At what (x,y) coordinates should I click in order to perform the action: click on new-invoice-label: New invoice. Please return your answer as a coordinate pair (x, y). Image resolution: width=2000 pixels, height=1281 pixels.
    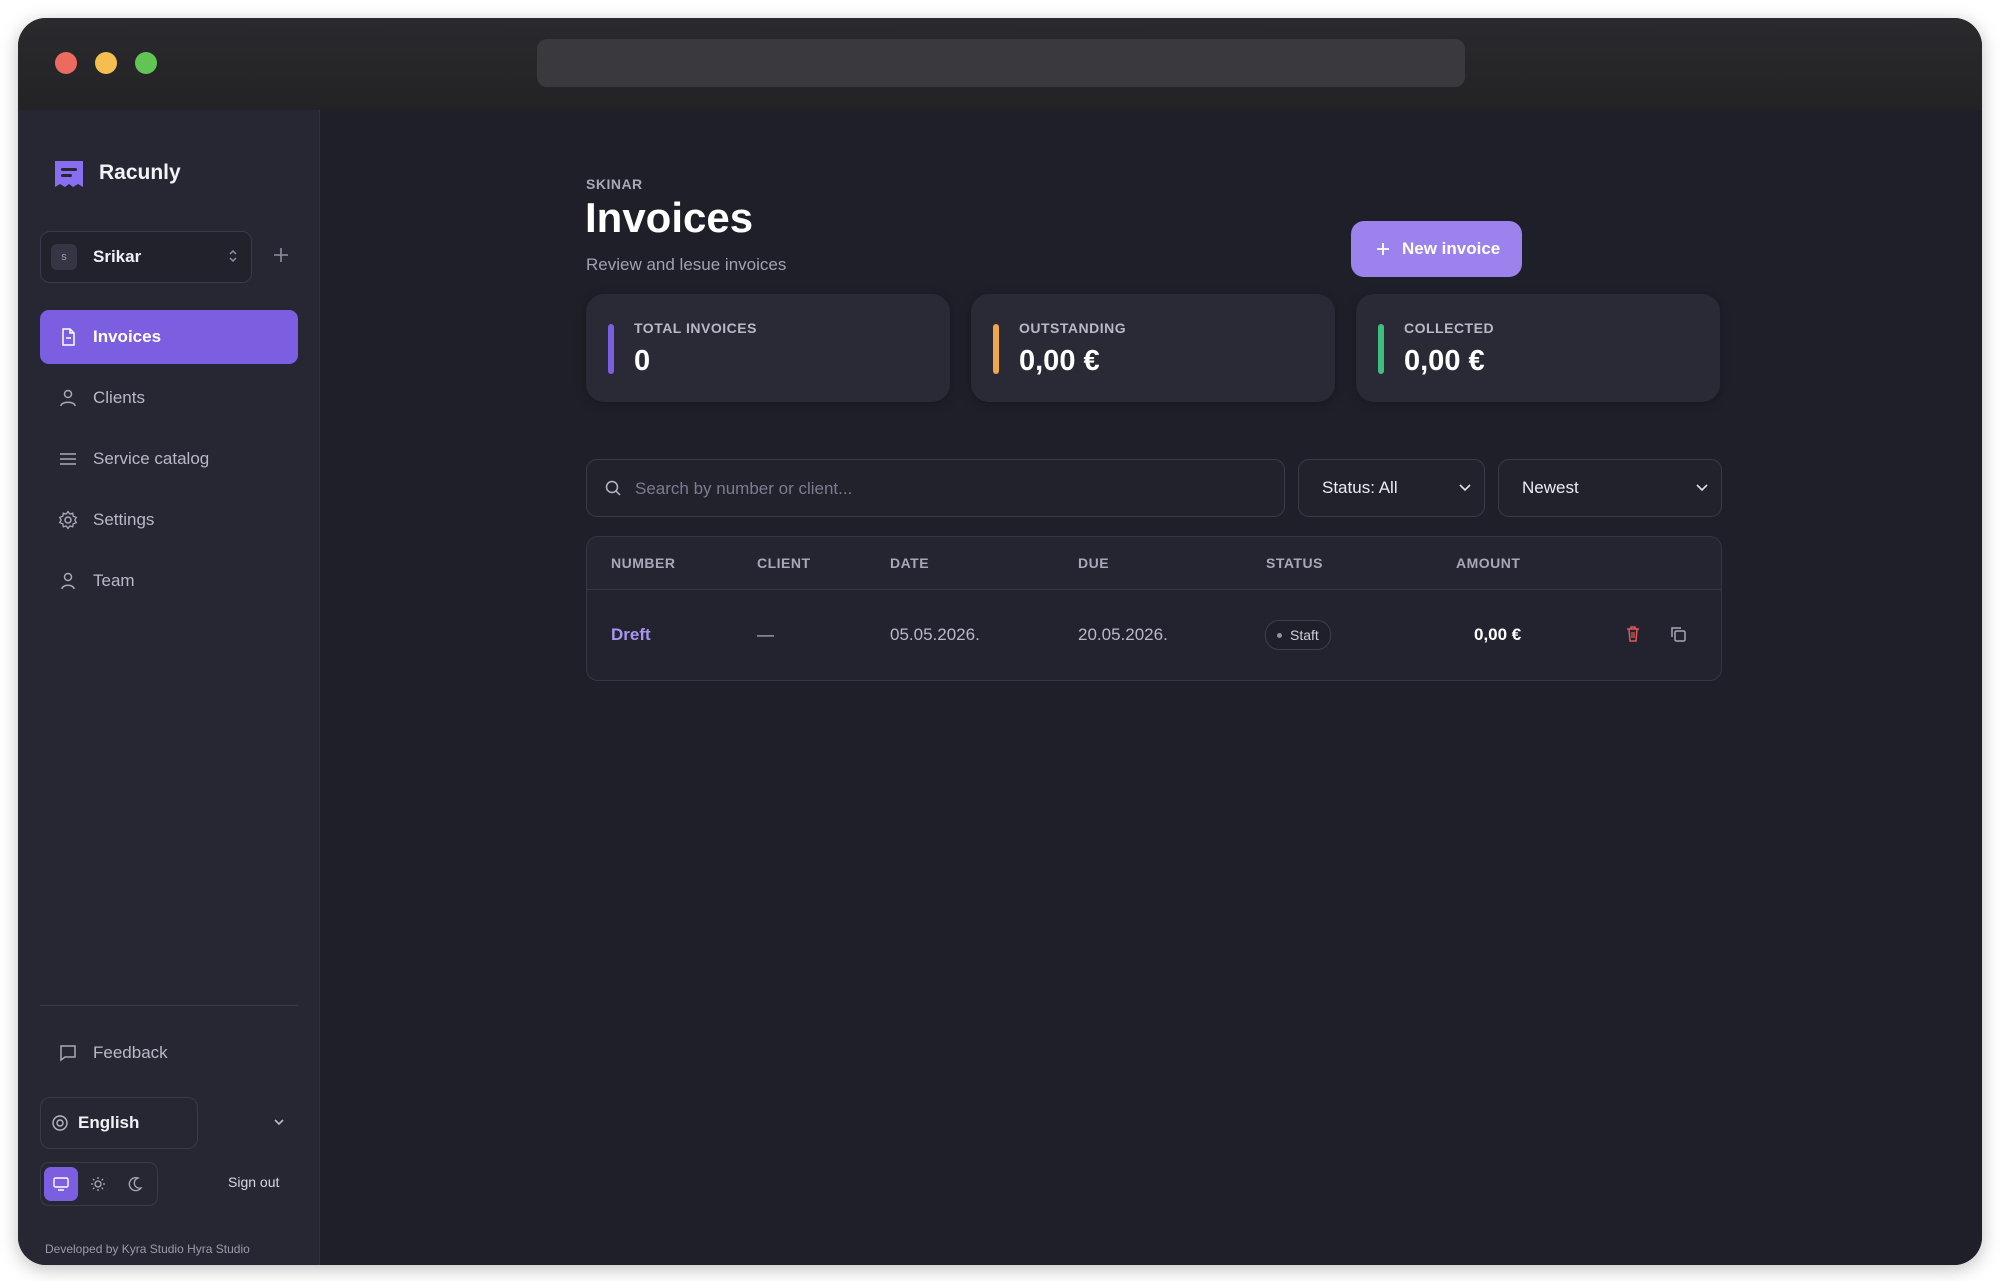
    Looking at the image, I should click on (1451, 248).